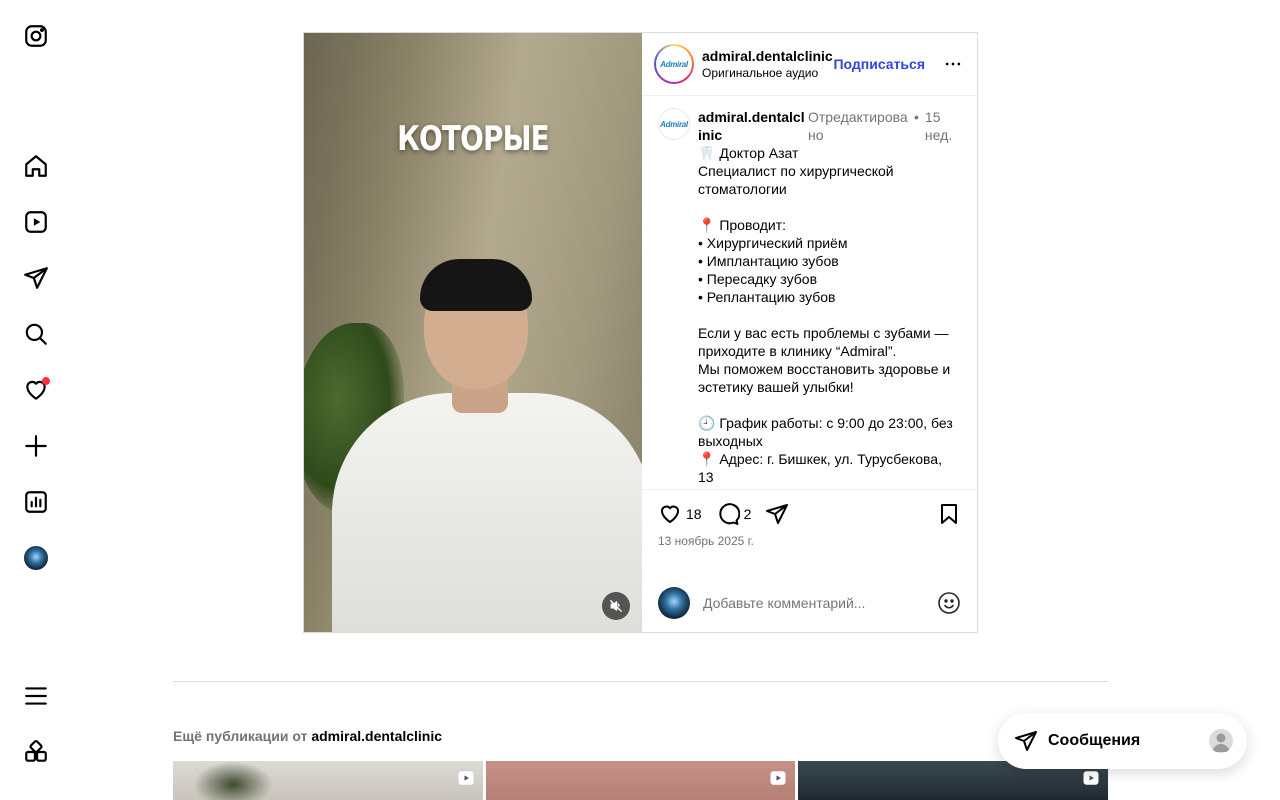  I want to click on comment-icon, so click(728, 514).